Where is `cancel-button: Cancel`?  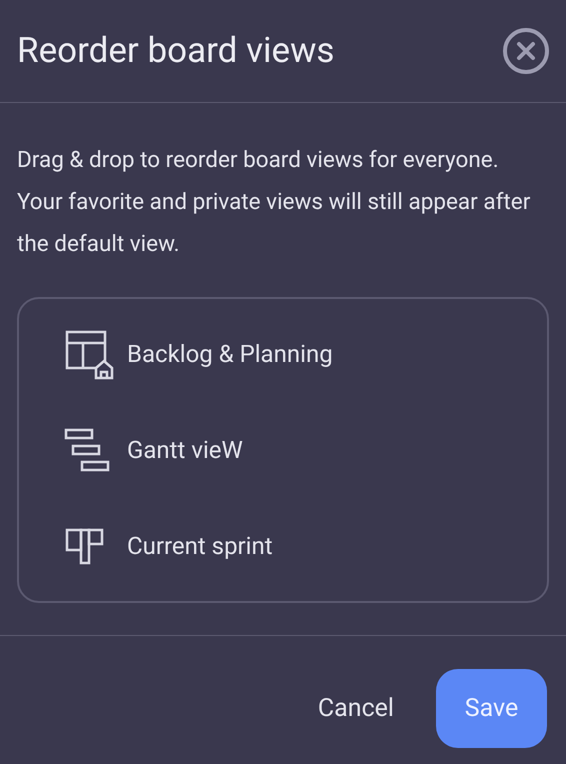 cancel-button: Cancel is located at coordinates (356, 709).